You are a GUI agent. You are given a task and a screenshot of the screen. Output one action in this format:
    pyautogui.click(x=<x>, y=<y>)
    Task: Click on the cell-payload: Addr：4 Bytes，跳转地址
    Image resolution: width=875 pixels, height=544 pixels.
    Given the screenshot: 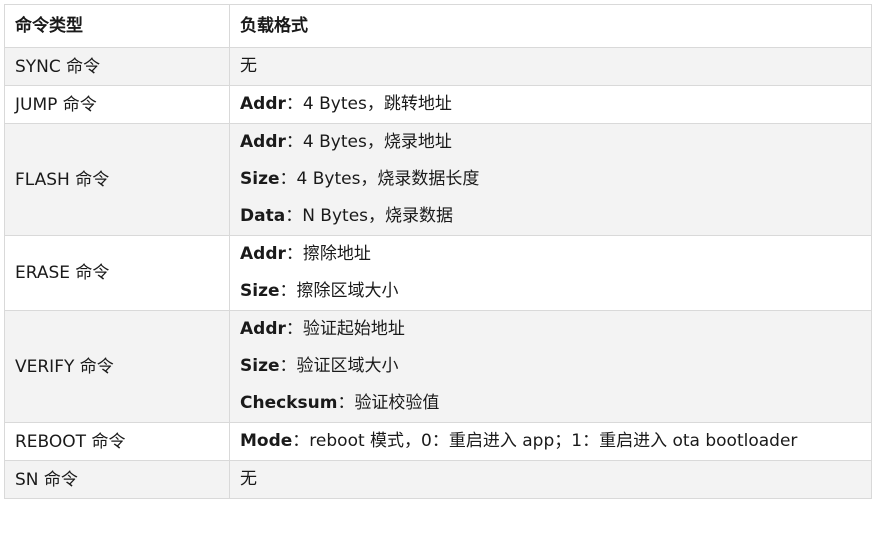 What is the action you would take?
    pyautogui.click(x=550, y=104)
    